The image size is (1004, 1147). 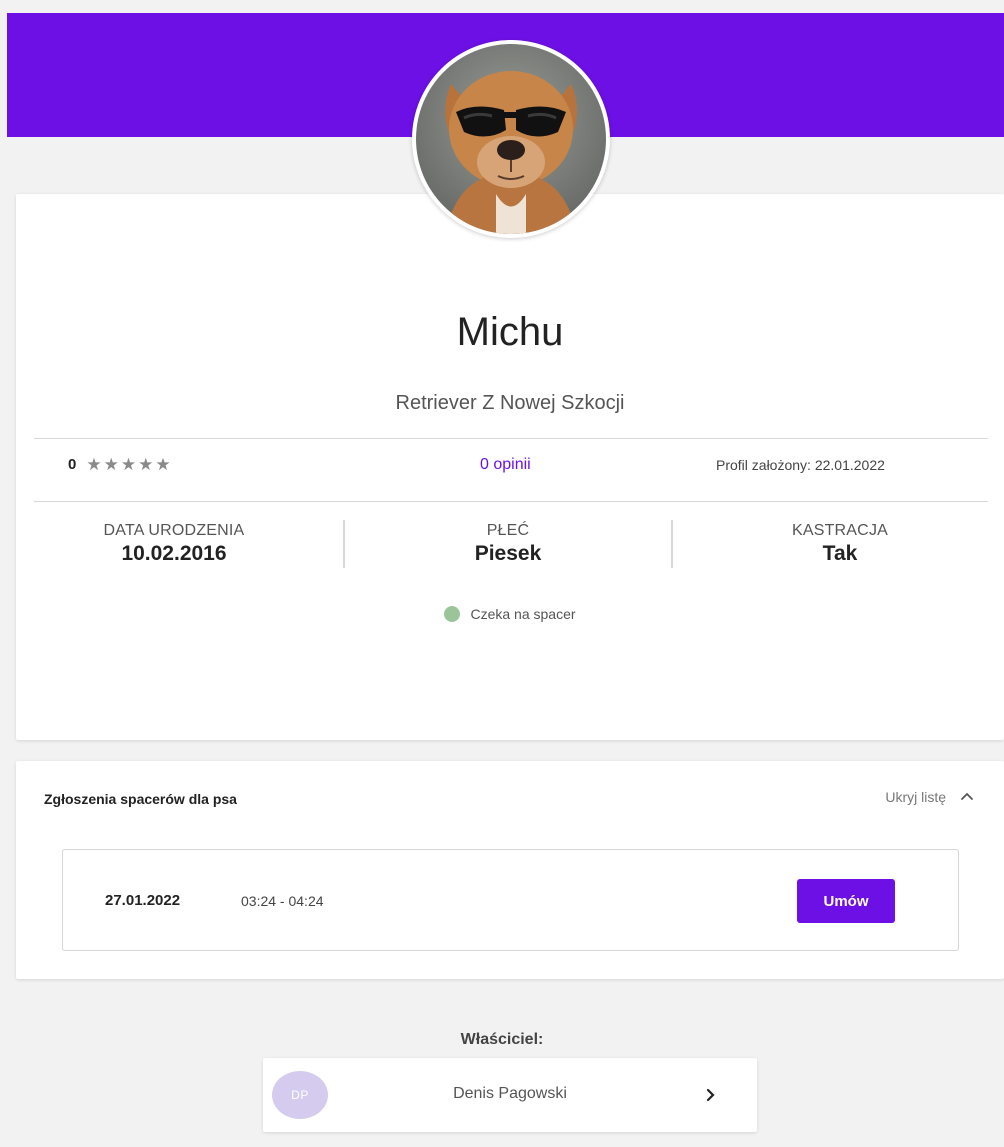 I want to click on walk-request-item: 27.01.2022 03:24 - 04:24 Umów, so click(x=510, y=900).